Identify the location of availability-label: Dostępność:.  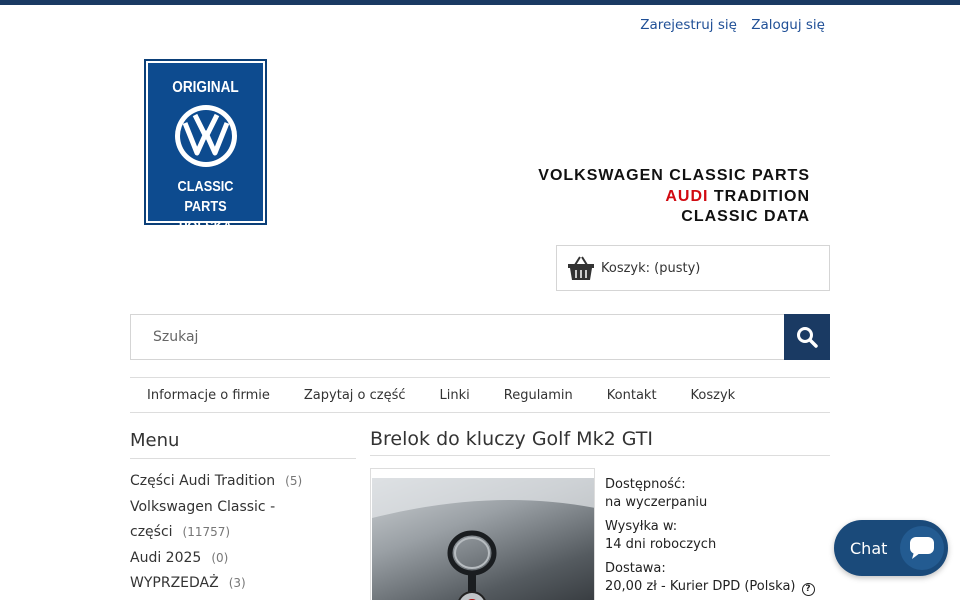
(645, 484).